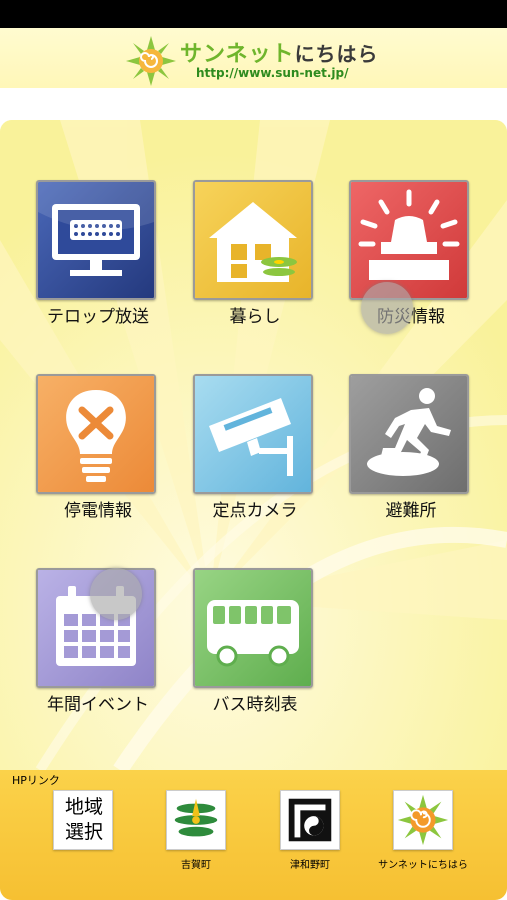 The height and width of the screenshot is (900, 507). I want to click on tile-bus-timetable: バス時刻表, so click(255, 644).